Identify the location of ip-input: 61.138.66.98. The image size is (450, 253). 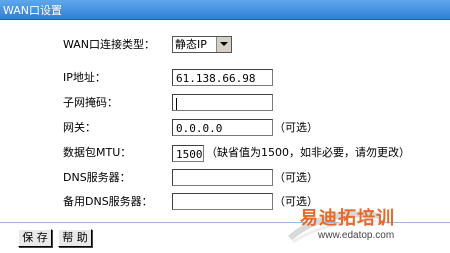
(222, 77).